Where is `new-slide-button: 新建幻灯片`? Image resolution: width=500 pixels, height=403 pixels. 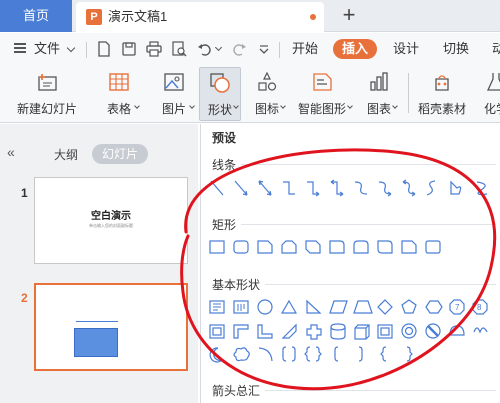
new-slide-button: 新建幻灯片 is located at coordinates (47, 94).